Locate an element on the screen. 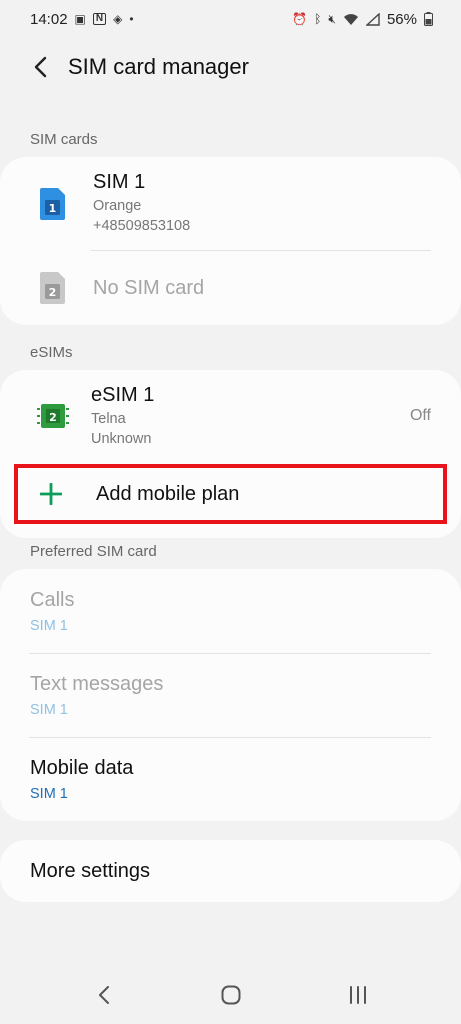 This screenshot has height=1024, width=461. alarm-icon: ⏰ is located at coordinates (300, 19).